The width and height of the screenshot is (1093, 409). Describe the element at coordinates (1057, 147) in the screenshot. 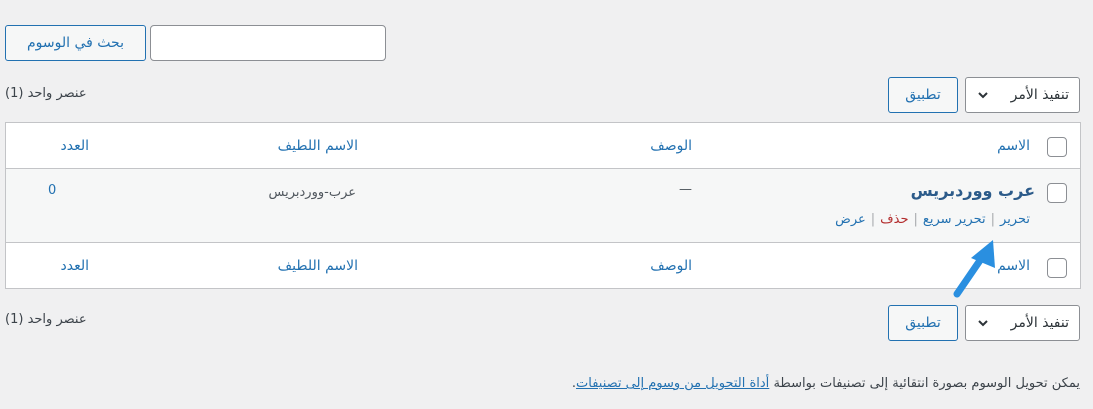

I see `select-all-checkbox` at that location.